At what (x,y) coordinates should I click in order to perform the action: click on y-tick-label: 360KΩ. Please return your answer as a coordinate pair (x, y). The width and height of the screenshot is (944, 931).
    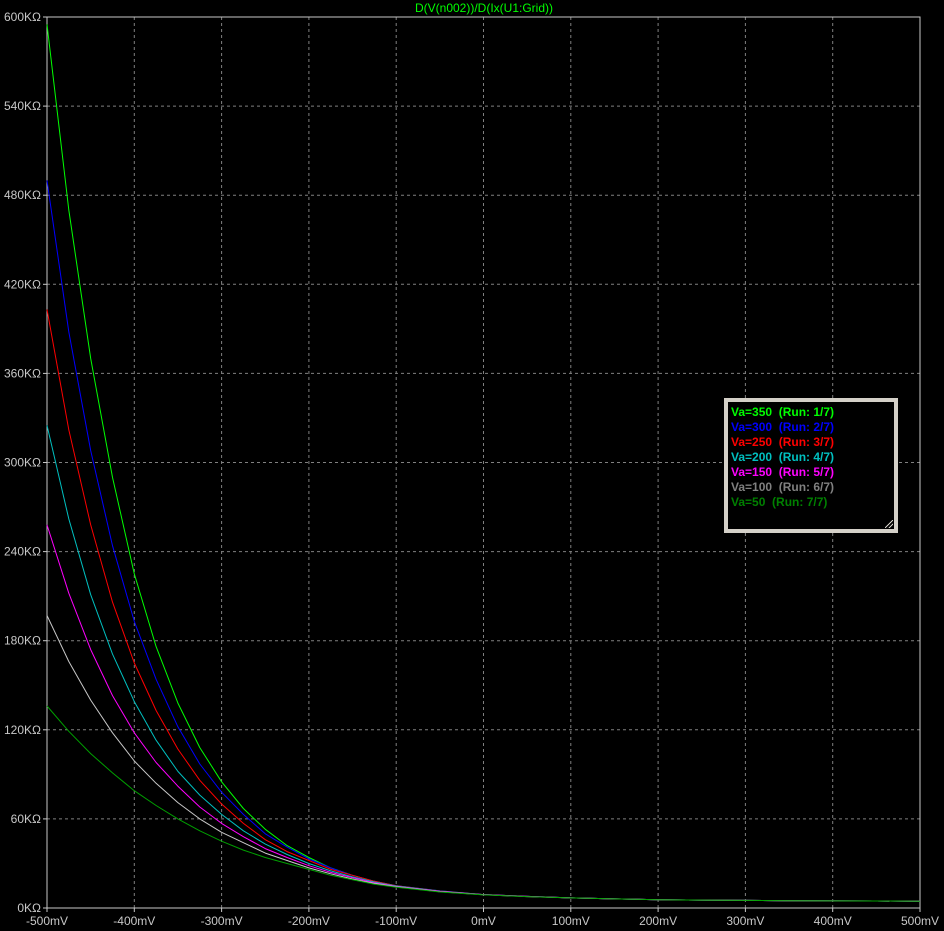
    Looking at the image, I should click on (22, 373).